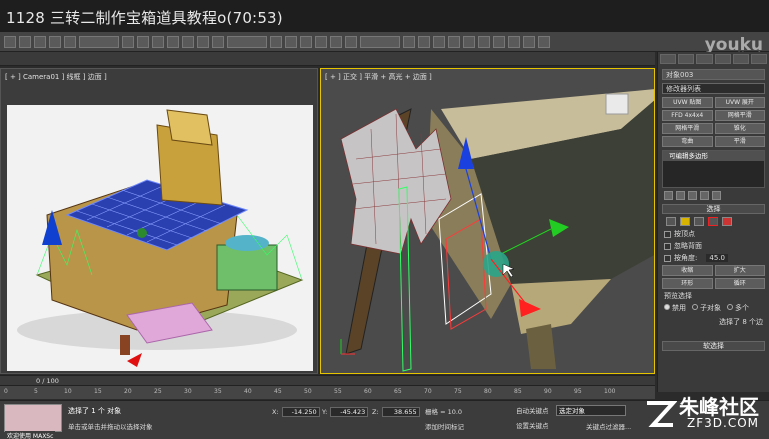  Describe the element at coordinates (738, 308) in the screenshot. I see `radio-multi: 多个` at that location.